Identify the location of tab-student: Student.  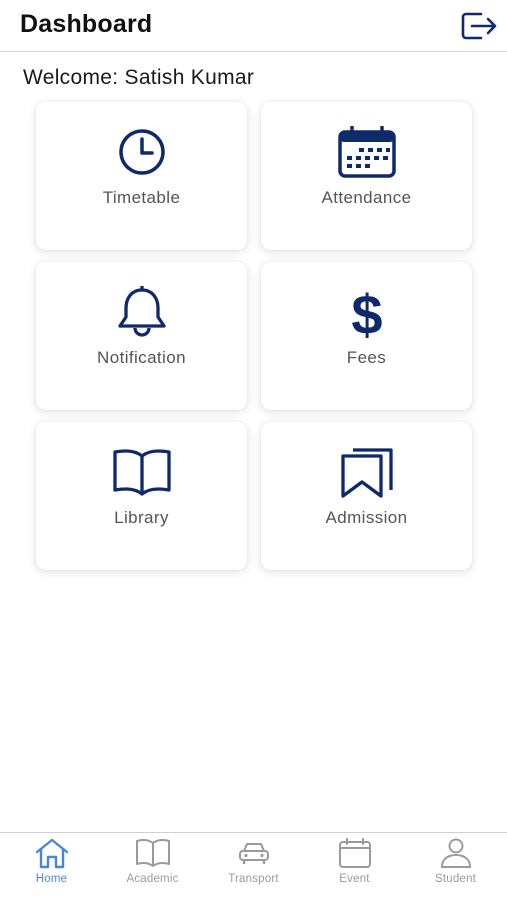
(455, 866).